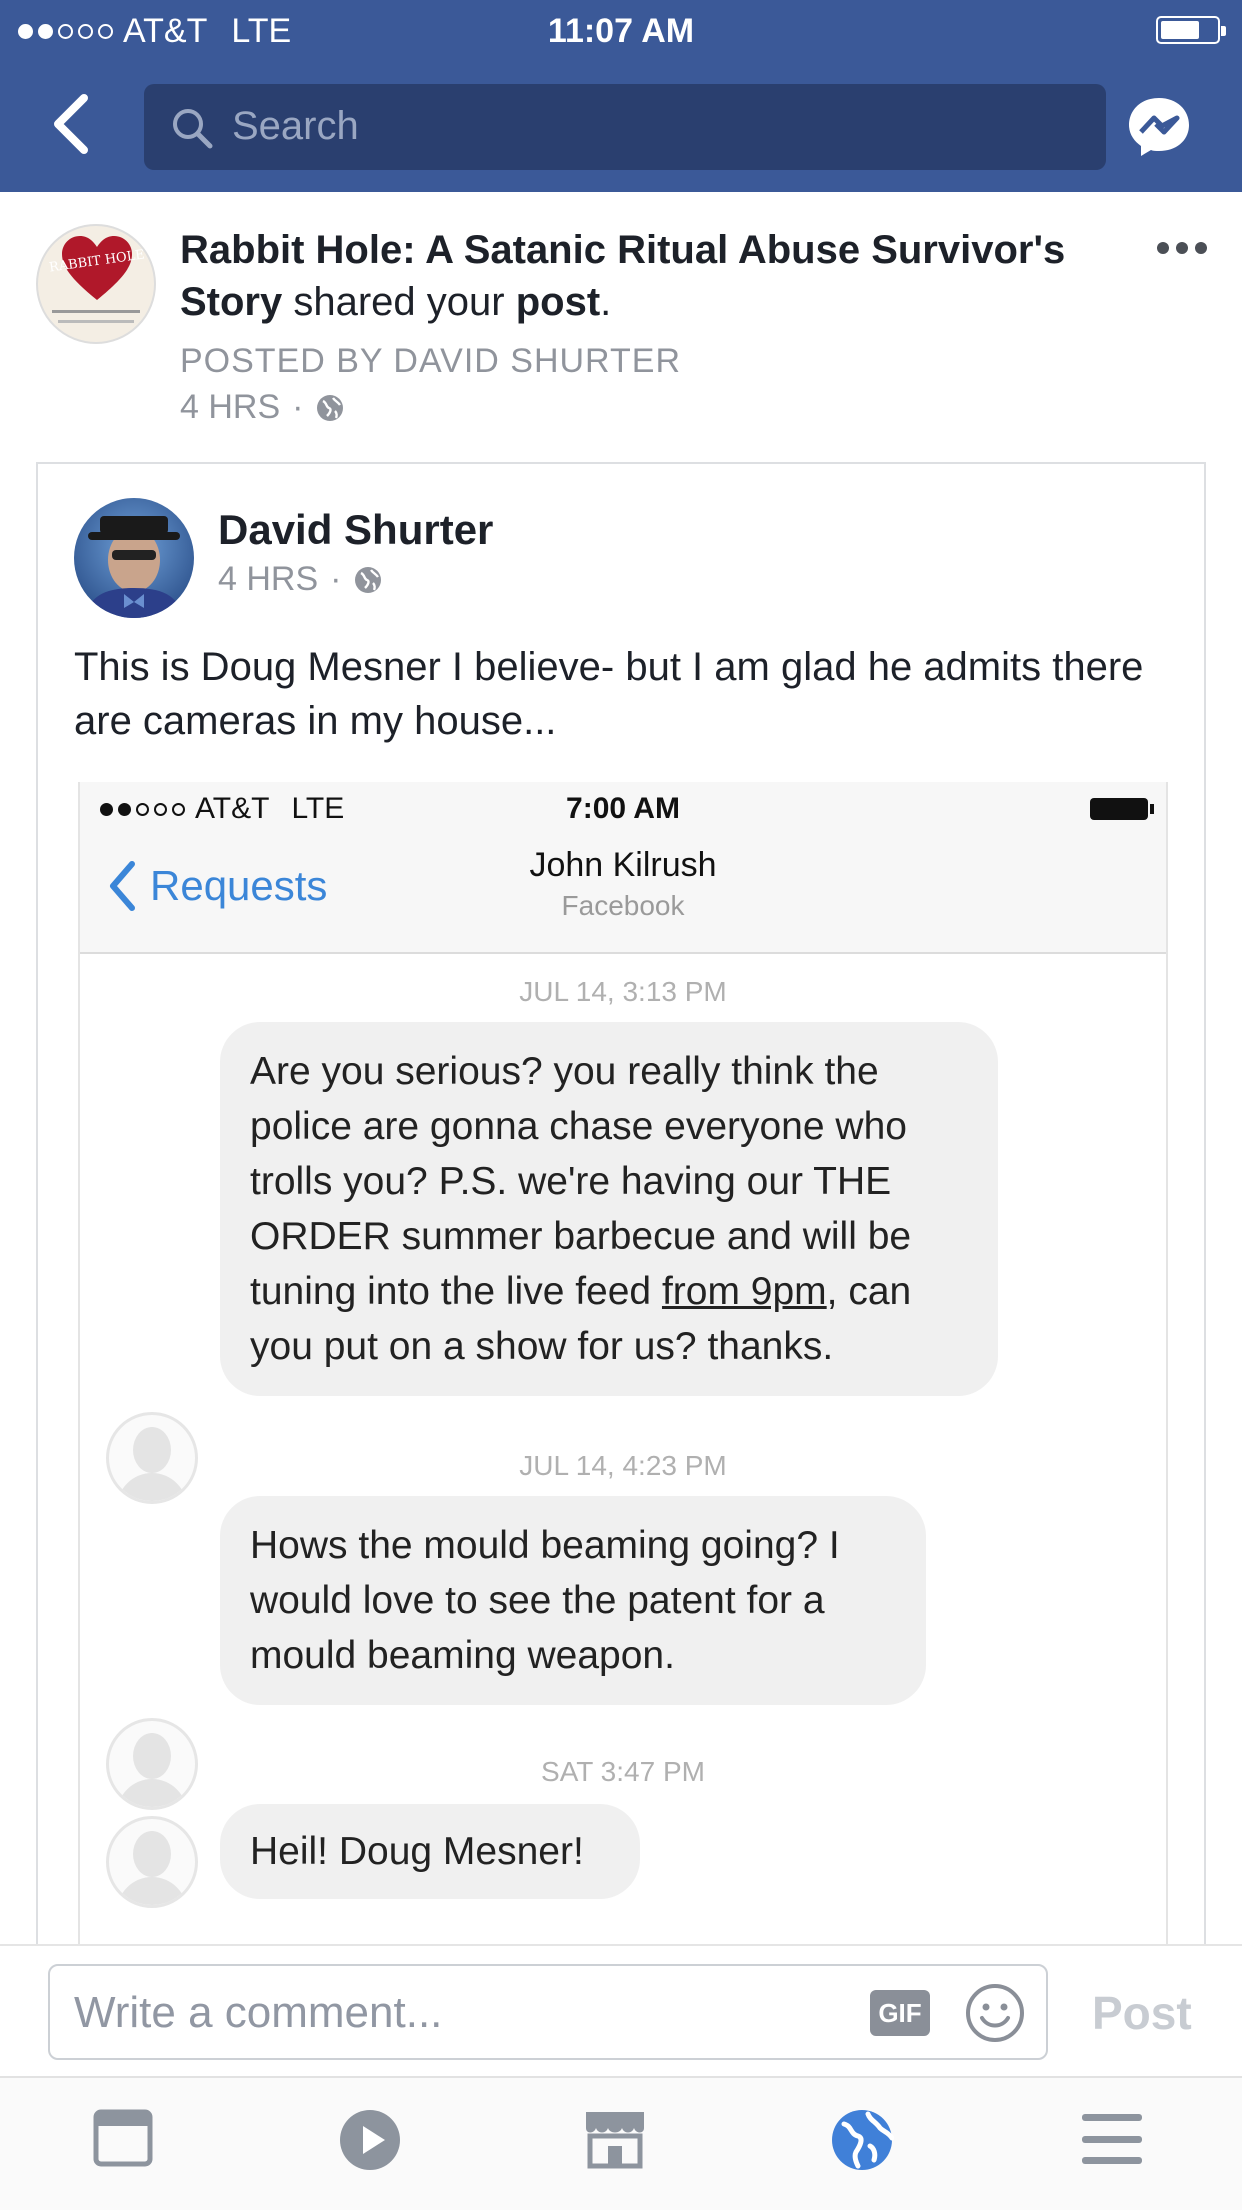  I want to click on bottom-tab-bar, so click(621, 2143).